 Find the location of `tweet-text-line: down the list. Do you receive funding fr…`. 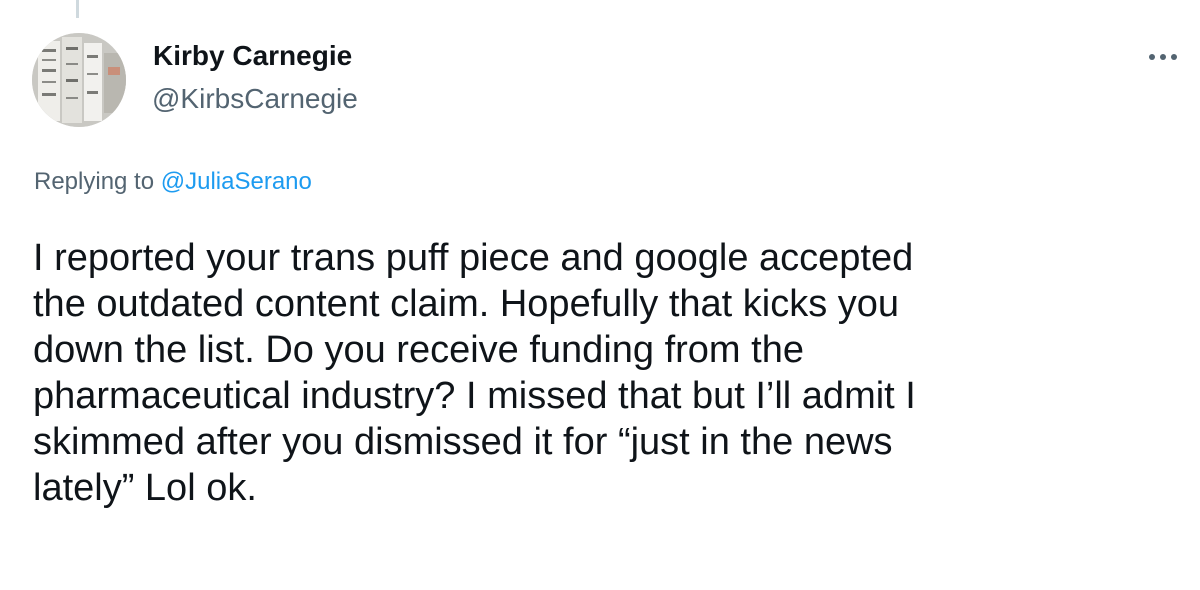

tweet-text-line: down the list. Do you receive funding fr… is located at coordinates (418, 350).